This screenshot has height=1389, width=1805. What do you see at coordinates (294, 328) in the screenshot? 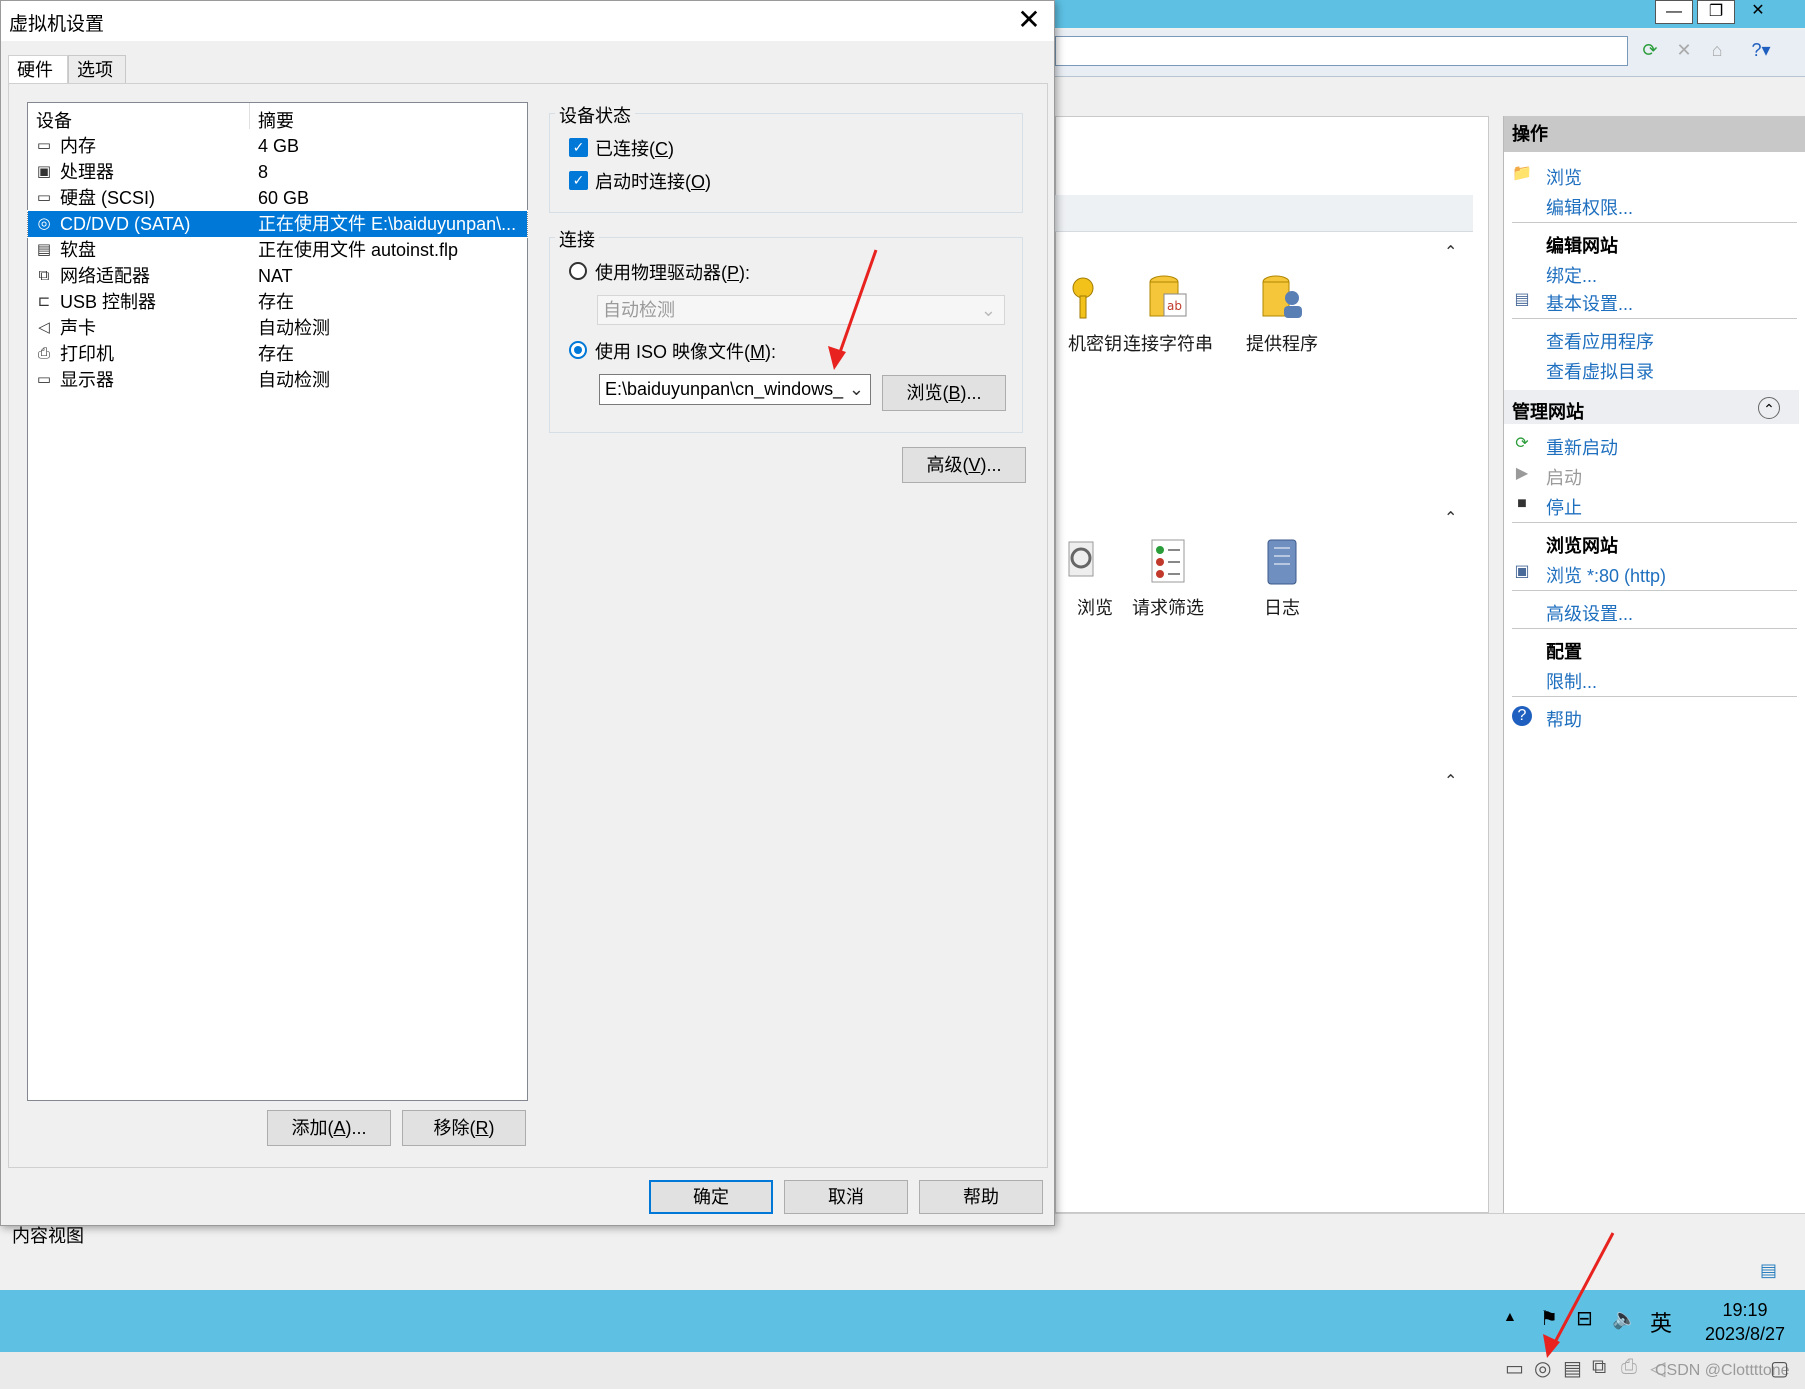
I see `device-summary: 自动检测` at bounding box center [294, 328].